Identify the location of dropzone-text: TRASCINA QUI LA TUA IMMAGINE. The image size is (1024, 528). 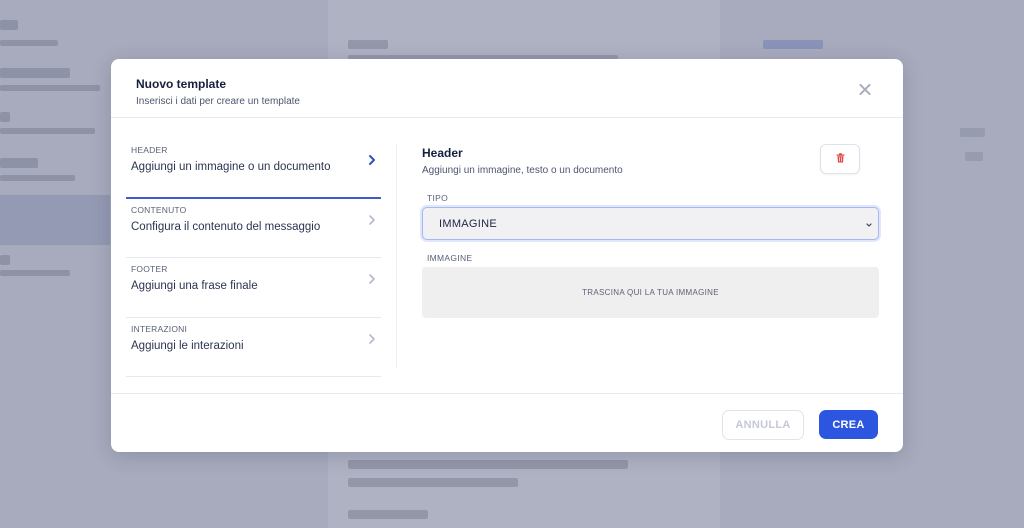
(650, 292).